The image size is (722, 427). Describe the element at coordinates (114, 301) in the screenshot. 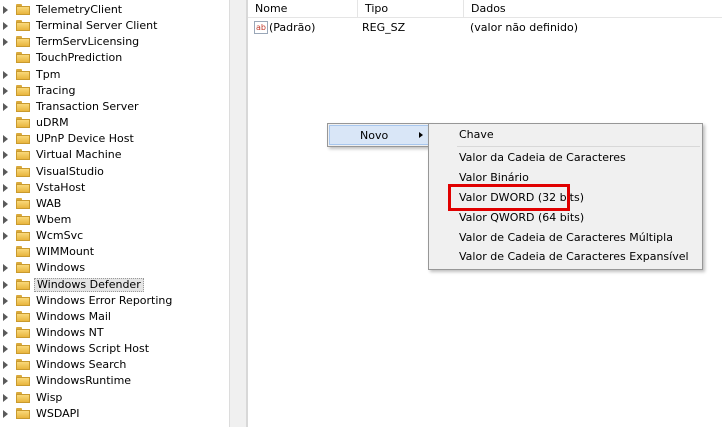

I see `tree-item: Windows Error Reporting` at that location.